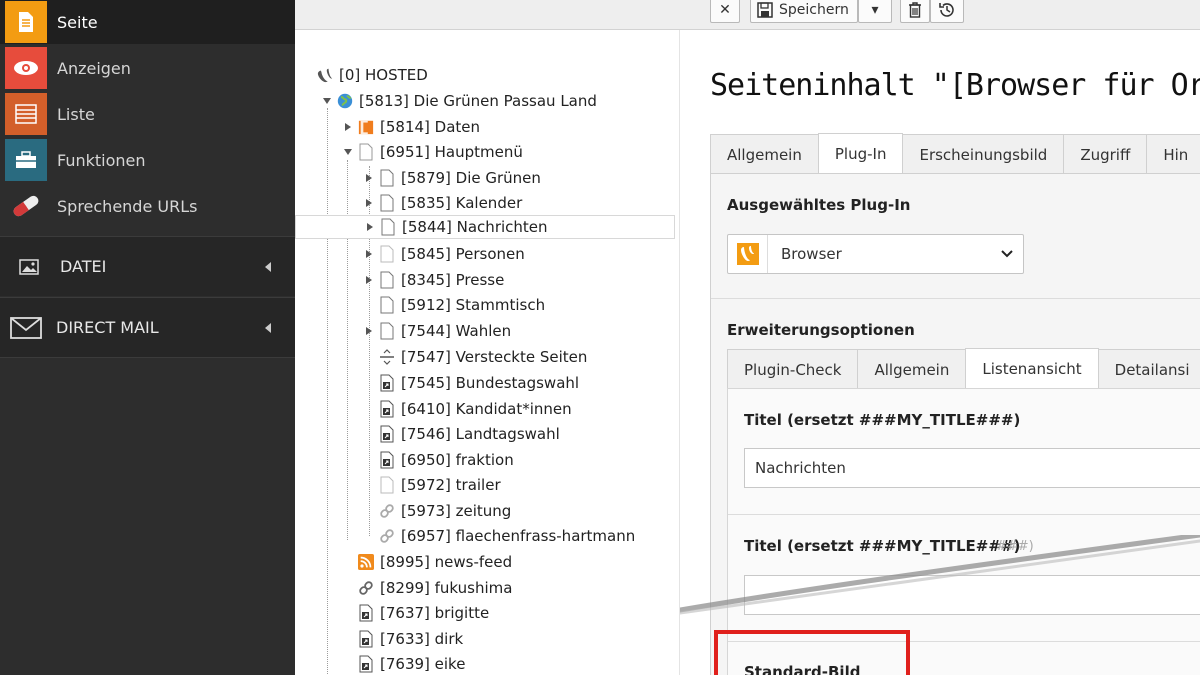  What do you see at coordinates (1173, 154) in the screenshot?
I see `tab-hinweise: Hin` at bounding box center [1173, 154].